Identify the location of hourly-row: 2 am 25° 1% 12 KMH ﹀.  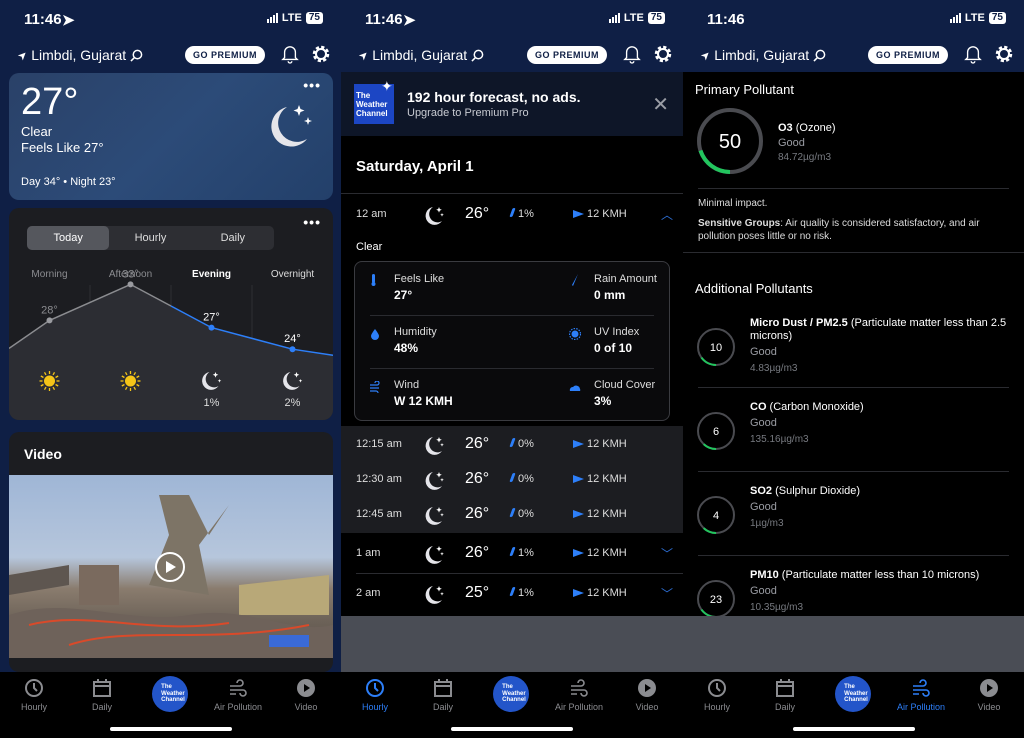
(512, 593).